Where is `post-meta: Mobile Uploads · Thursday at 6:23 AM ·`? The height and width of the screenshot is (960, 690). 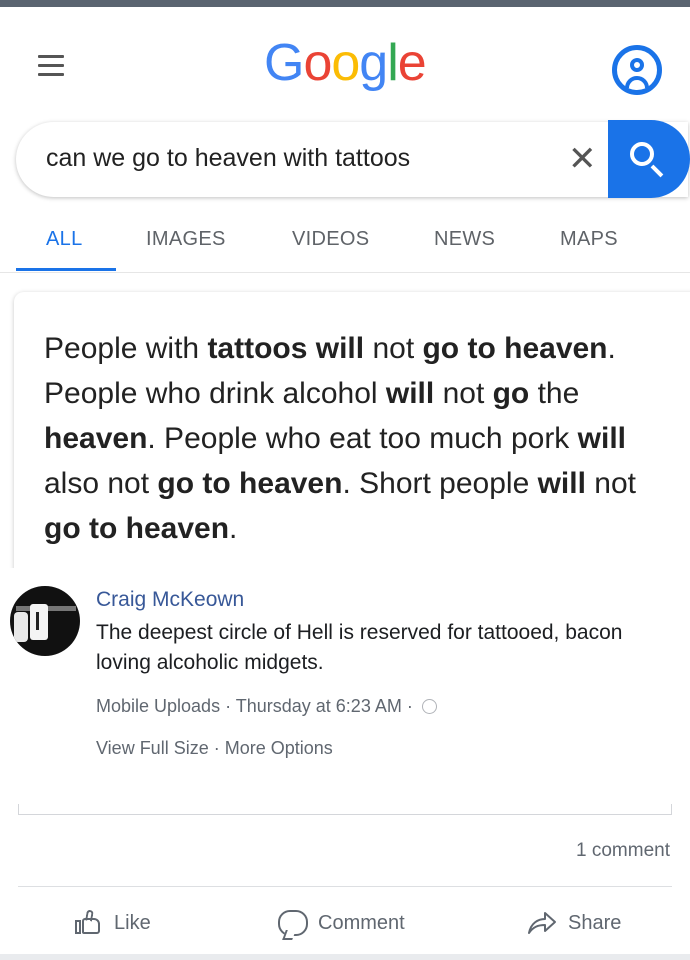
post-meta: Mobile Uploads · Thursday at 6:23 AM · is located at coordinates (266, 706).